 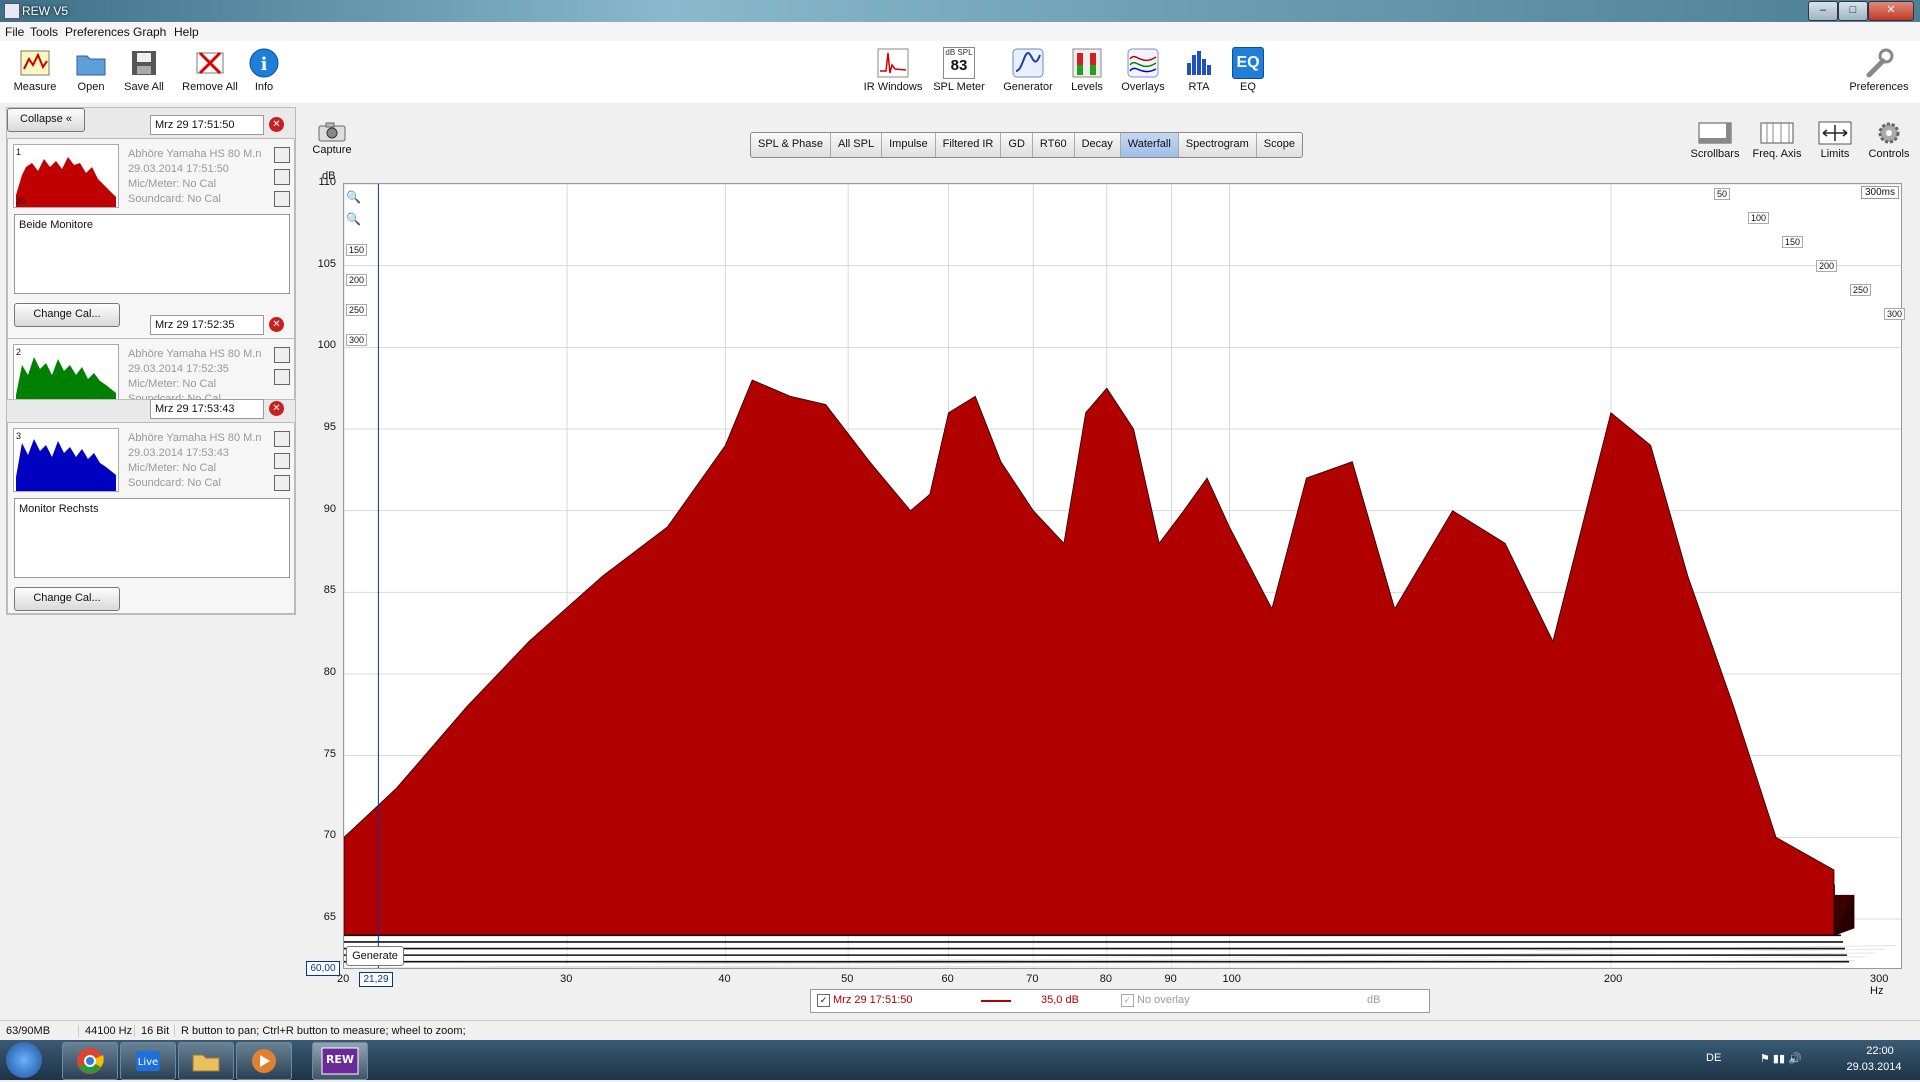 I want to click on y-tick-label: 80, so click(x=329, y=672).